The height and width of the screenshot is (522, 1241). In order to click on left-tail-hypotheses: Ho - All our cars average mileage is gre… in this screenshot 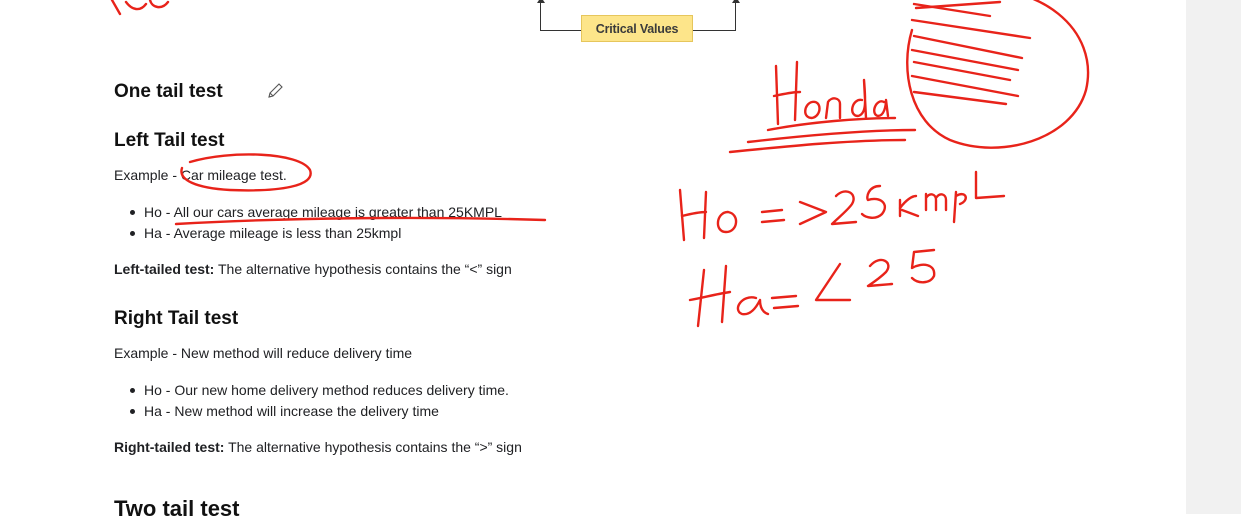, I will do `click(316, 223)`.